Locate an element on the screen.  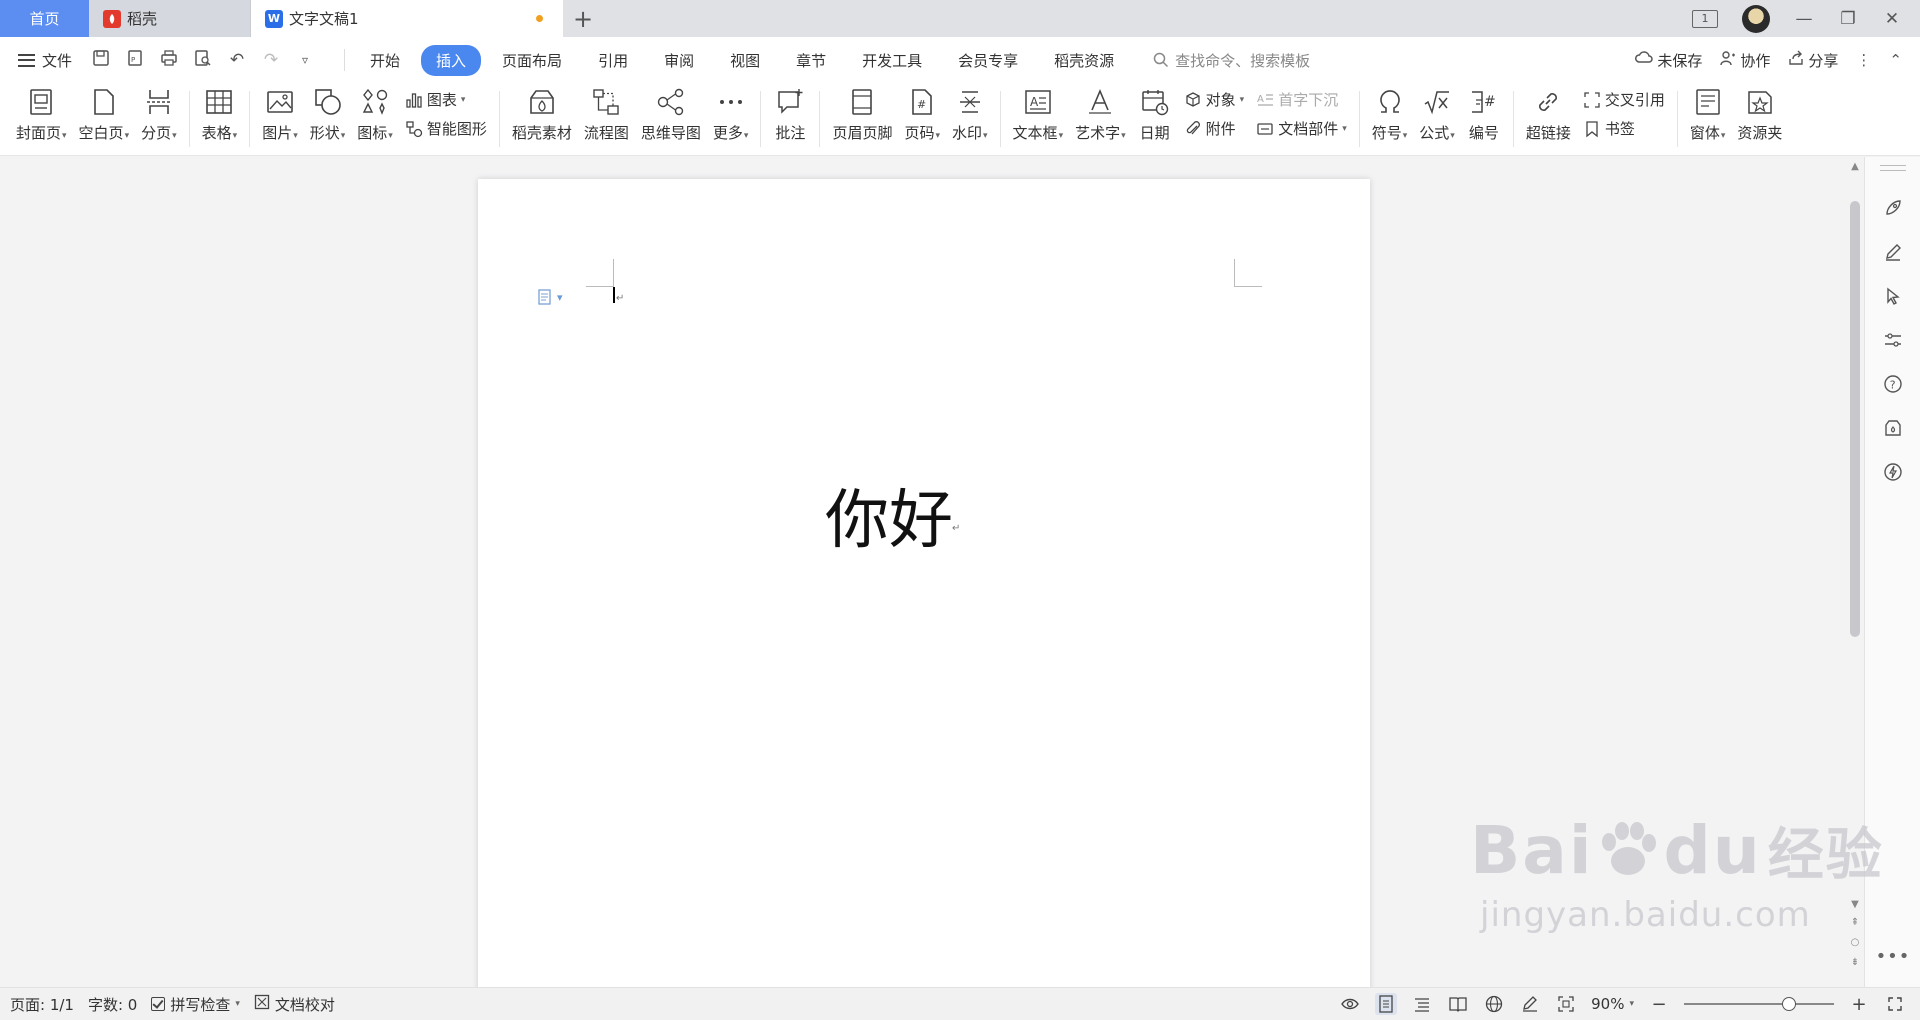
rocket-icon is located at coordinates (1893, 208).